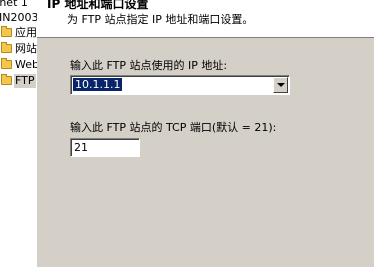 The image size is (374, 267). What do you see at coordinates (18, 133) in the screenshot?
I see `iis-tree-pane: rnet 1 IN2003 应用 网站 Web FTP` at bounding box center [18, 133].